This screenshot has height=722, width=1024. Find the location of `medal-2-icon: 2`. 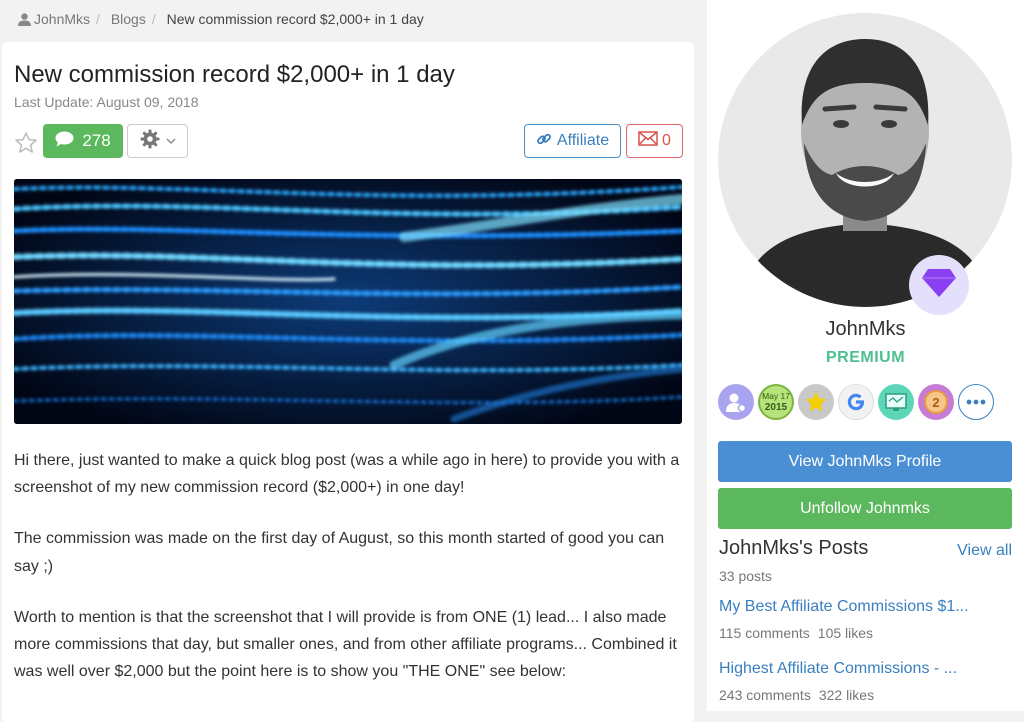

medal-2-icon: 2 is located at coordinates (936, 402).